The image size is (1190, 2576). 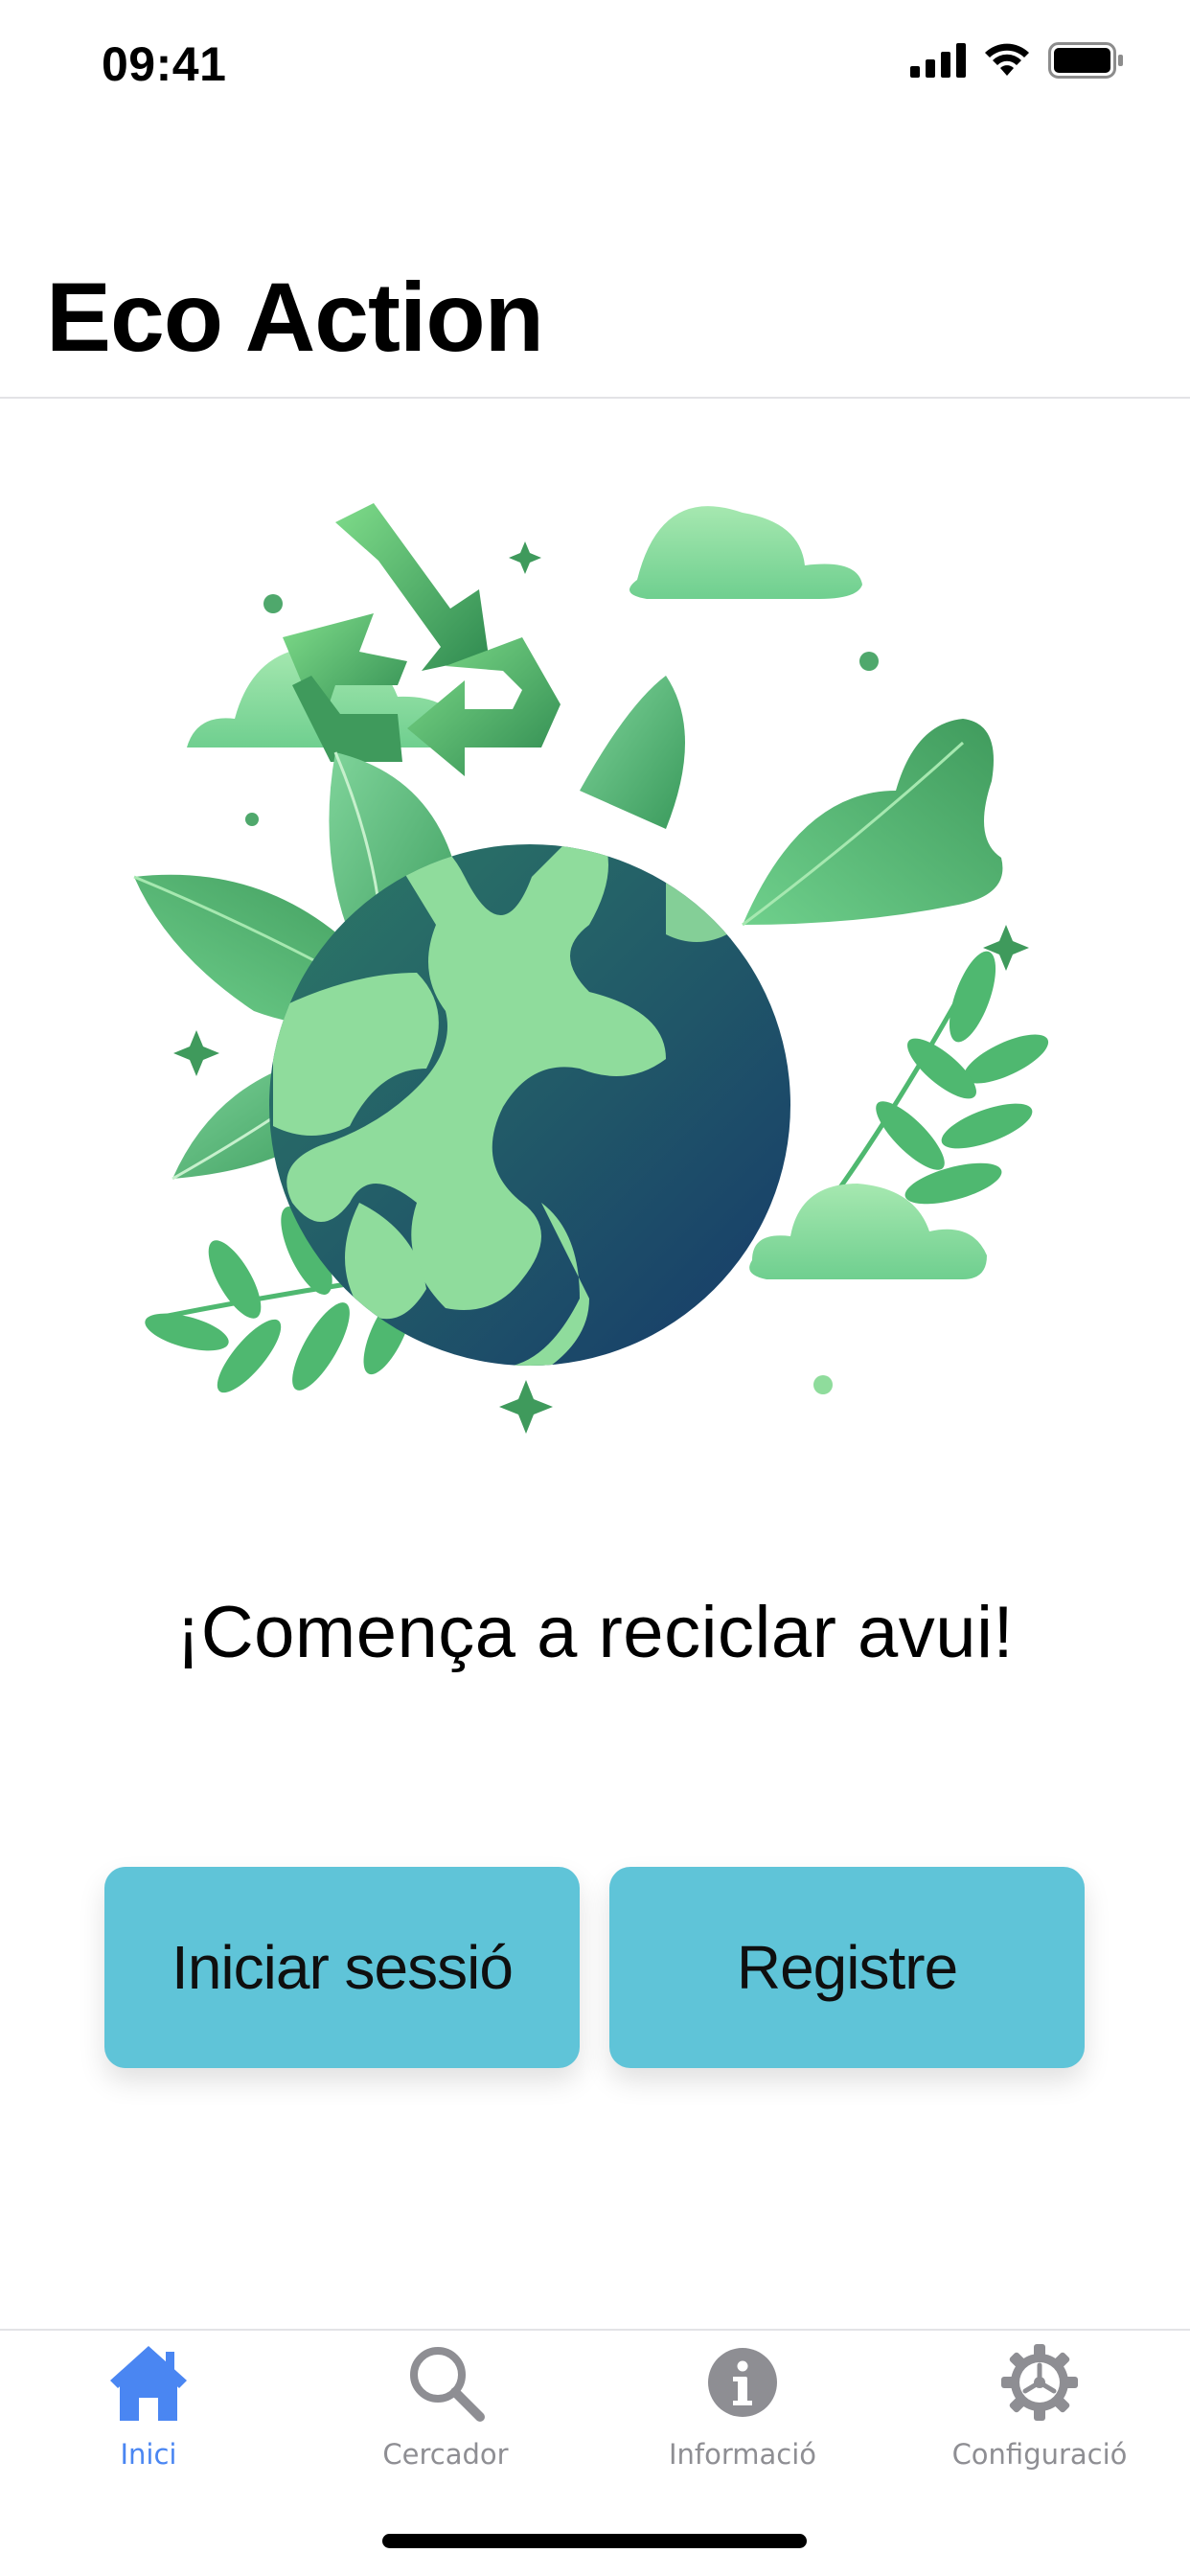 I want to click on register-button: Registre, so click(x=847, y=1967).